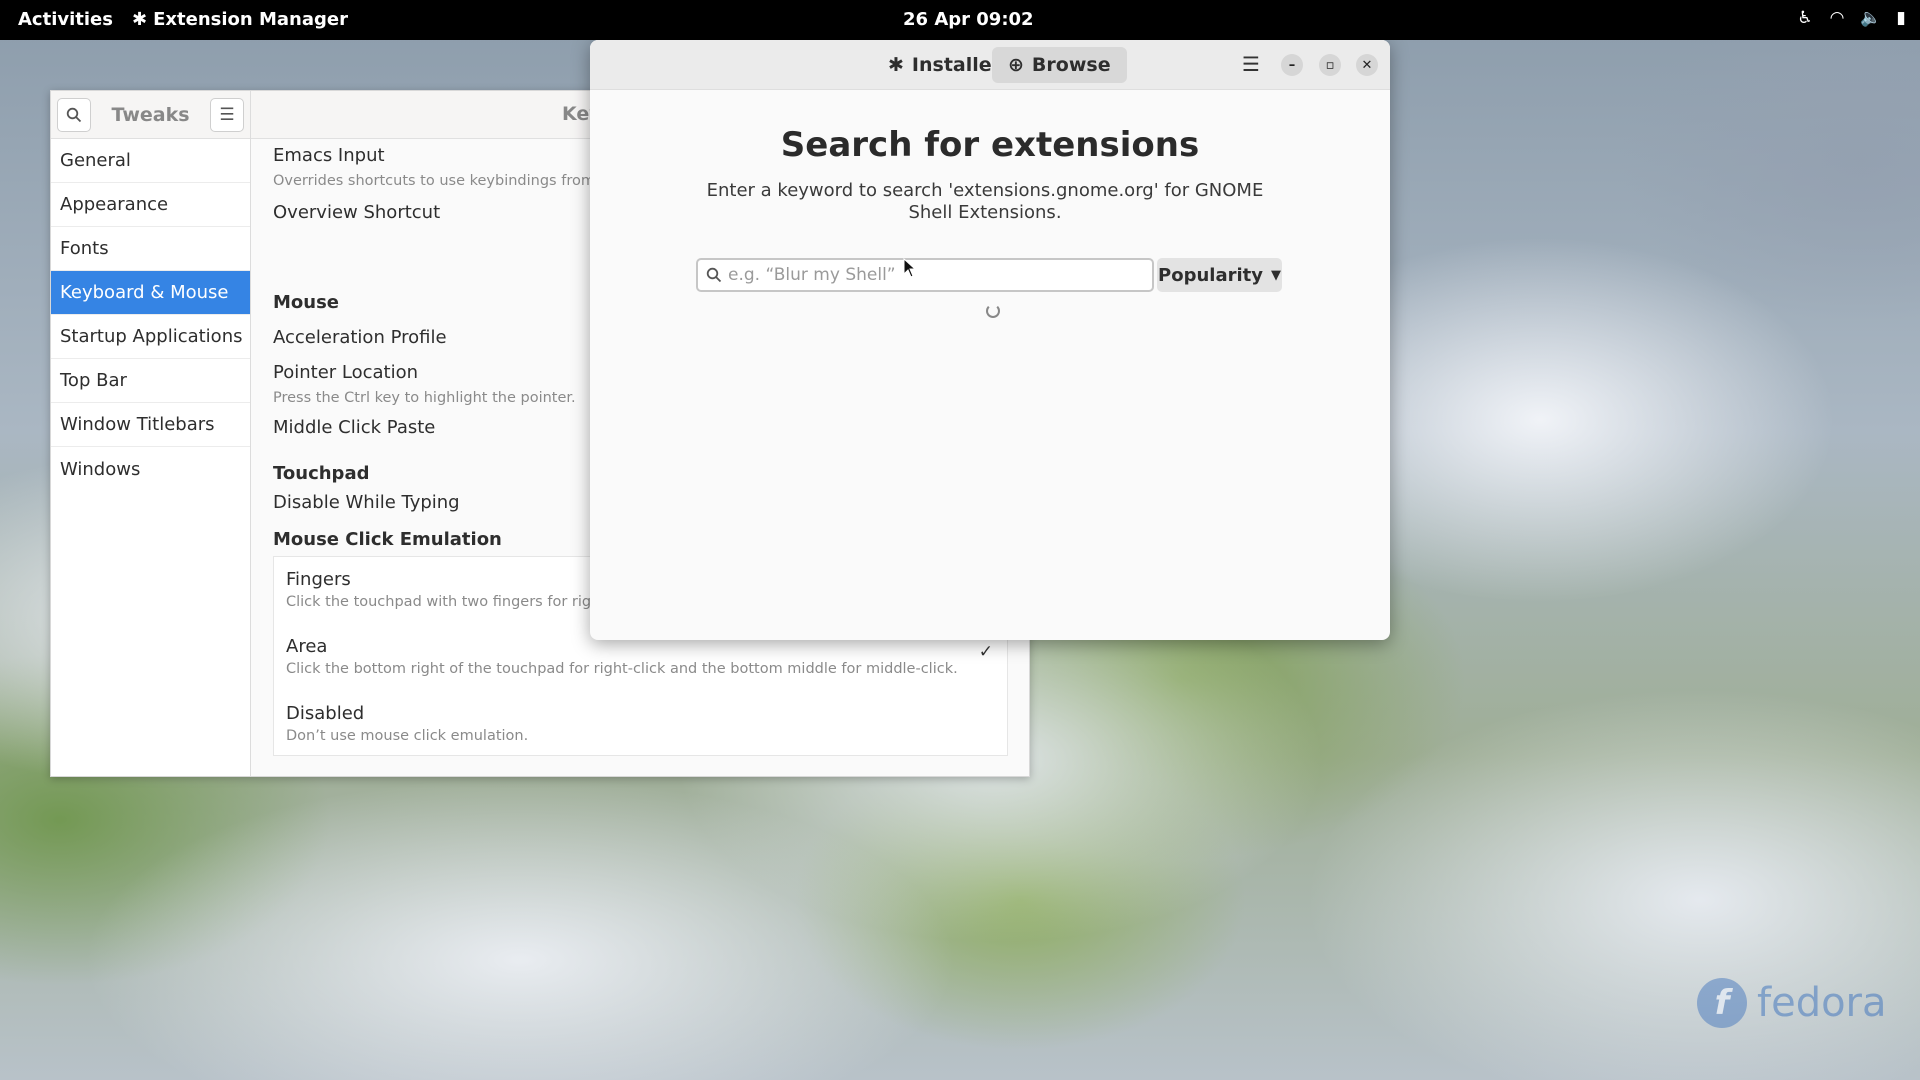 This screenshot has height=1080, width=1920. Describe the element at coordinates (114, 204) in the screenshot. I see `sidebar-item-label: Appearance` at that location.